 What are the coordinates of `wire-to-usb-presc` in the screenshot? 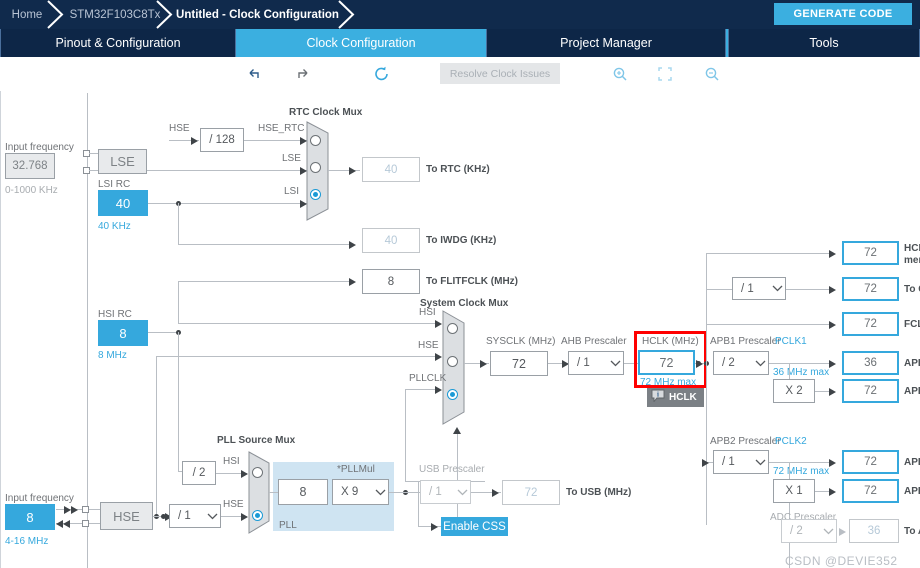 It's located at (410, 492).